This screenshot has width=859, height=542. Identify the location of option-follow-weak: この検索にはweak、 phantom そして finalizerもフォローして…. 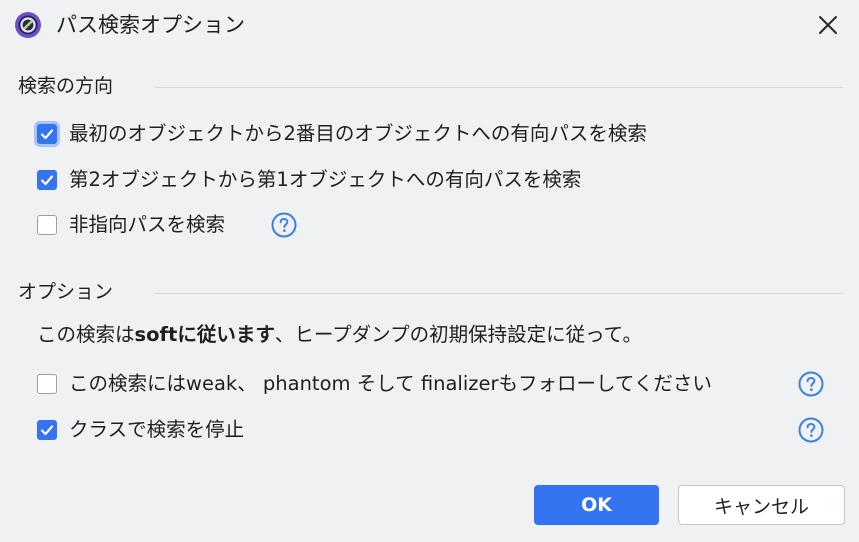
(374, 384).